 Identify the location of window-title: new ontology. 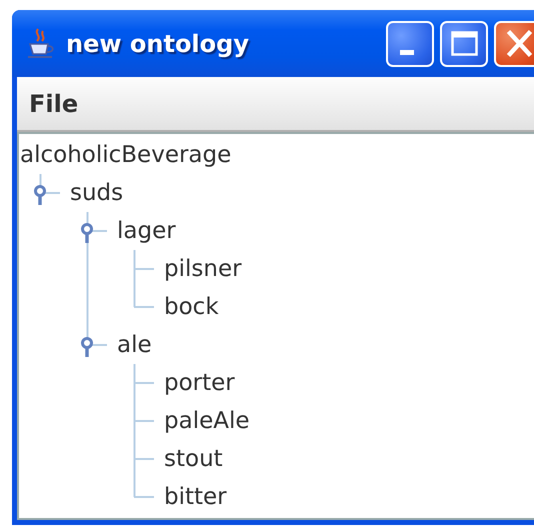
(157, 44).